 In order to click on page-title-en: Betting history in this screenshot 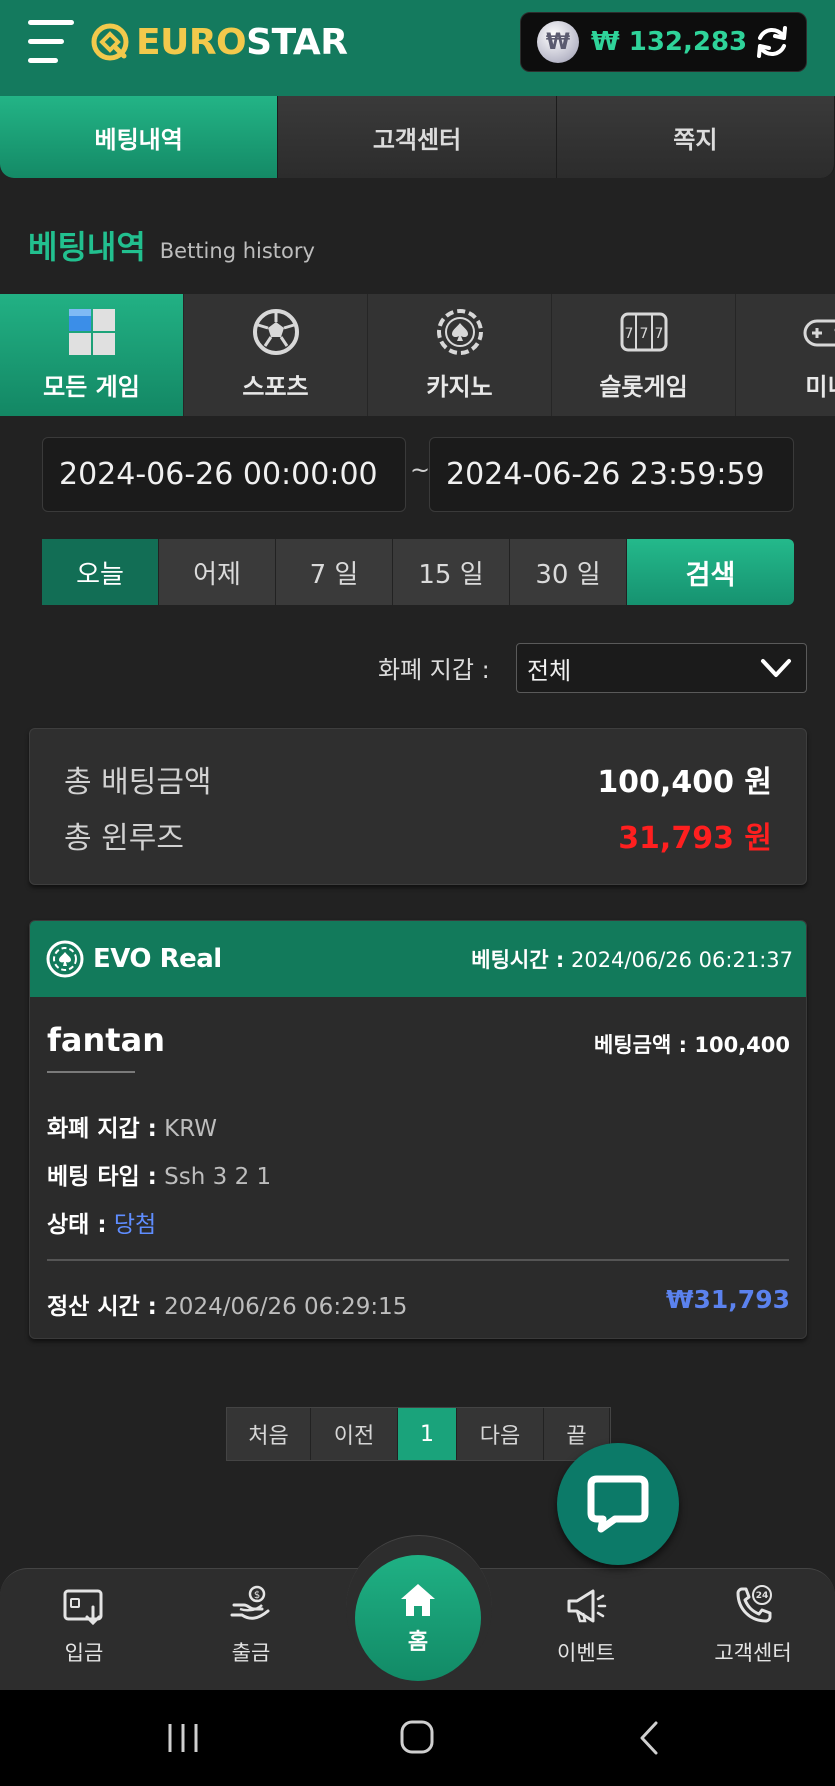, I will do `click(237, 251)`.